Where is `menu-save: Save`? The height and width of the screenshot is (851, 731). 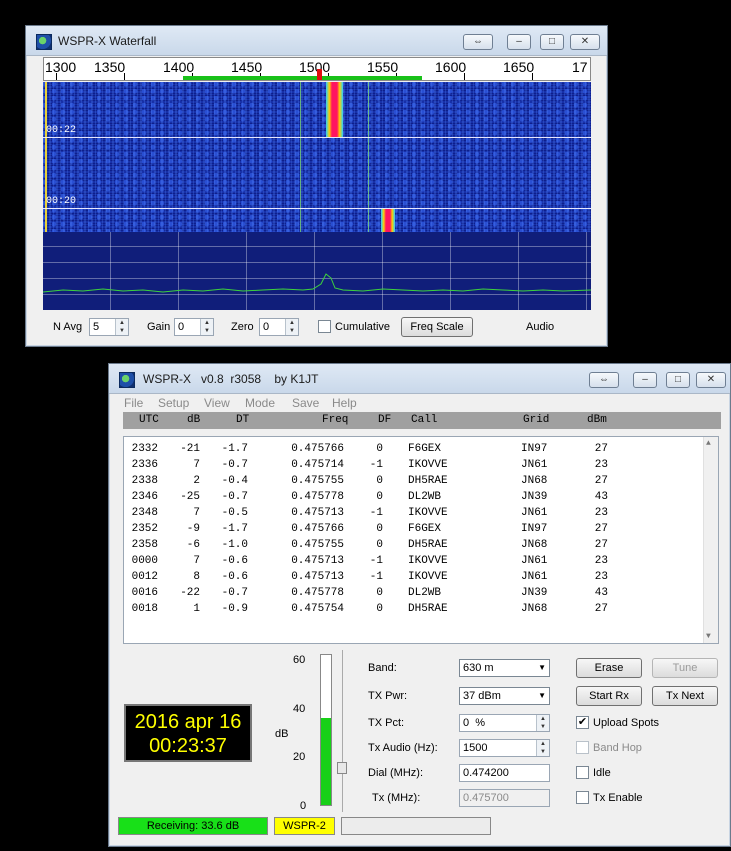
menu-save: Save is located at coordinates (305, 403).